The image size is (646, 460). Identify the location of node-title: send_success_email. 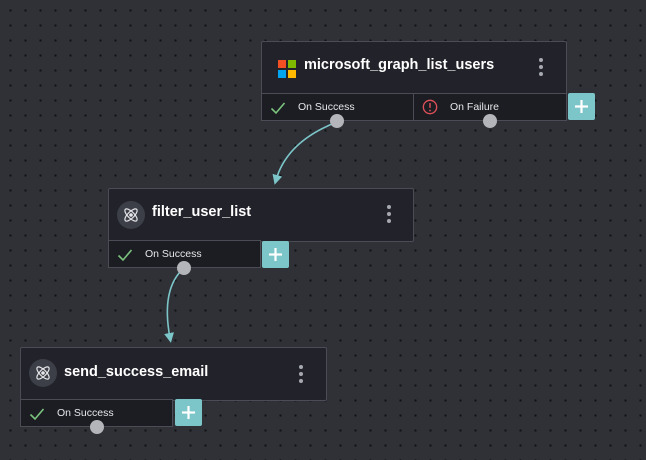
(136, 372).